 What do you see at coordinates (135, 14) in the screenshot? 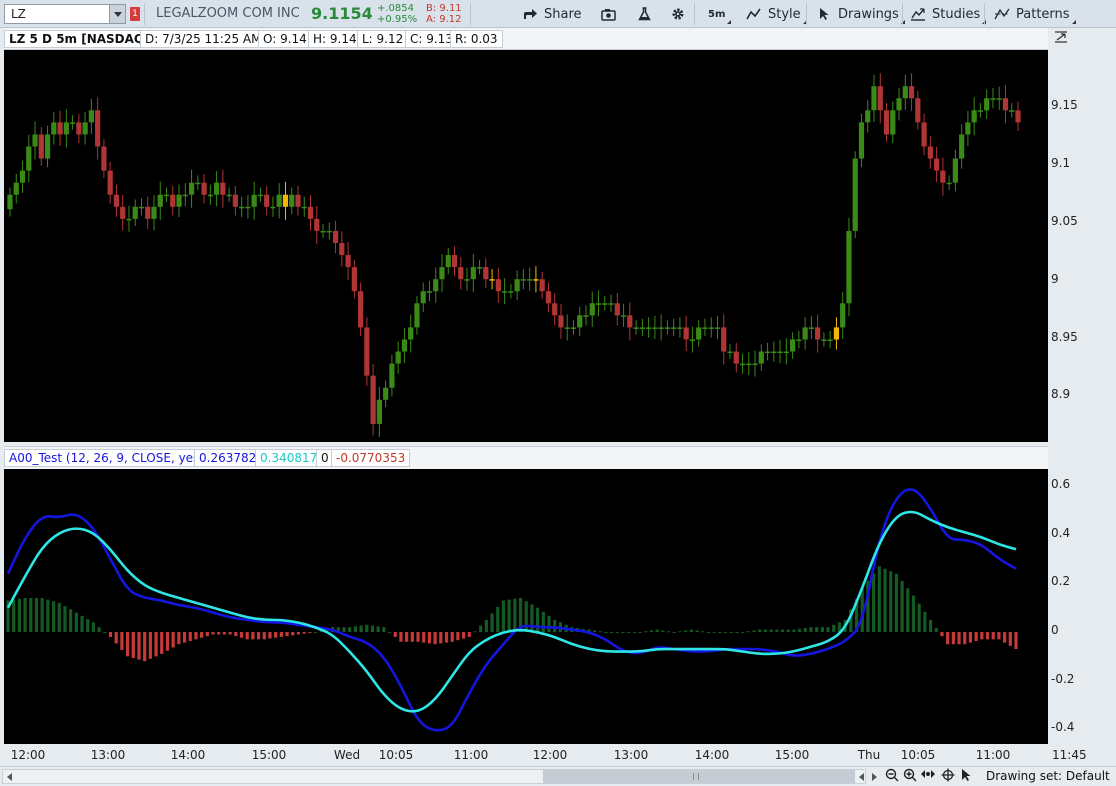
I see `link-group-badge: 1` at bounding box center [135, 14].